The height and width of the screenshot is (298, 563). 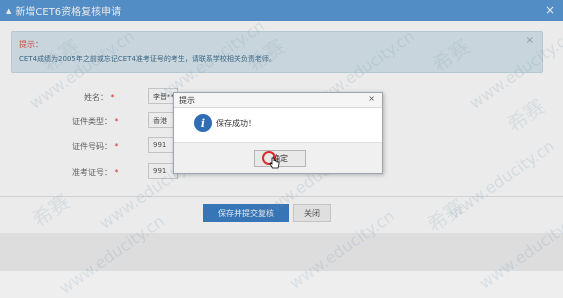 I want to click on alert-title: 提示, so click(x=187, y=100).